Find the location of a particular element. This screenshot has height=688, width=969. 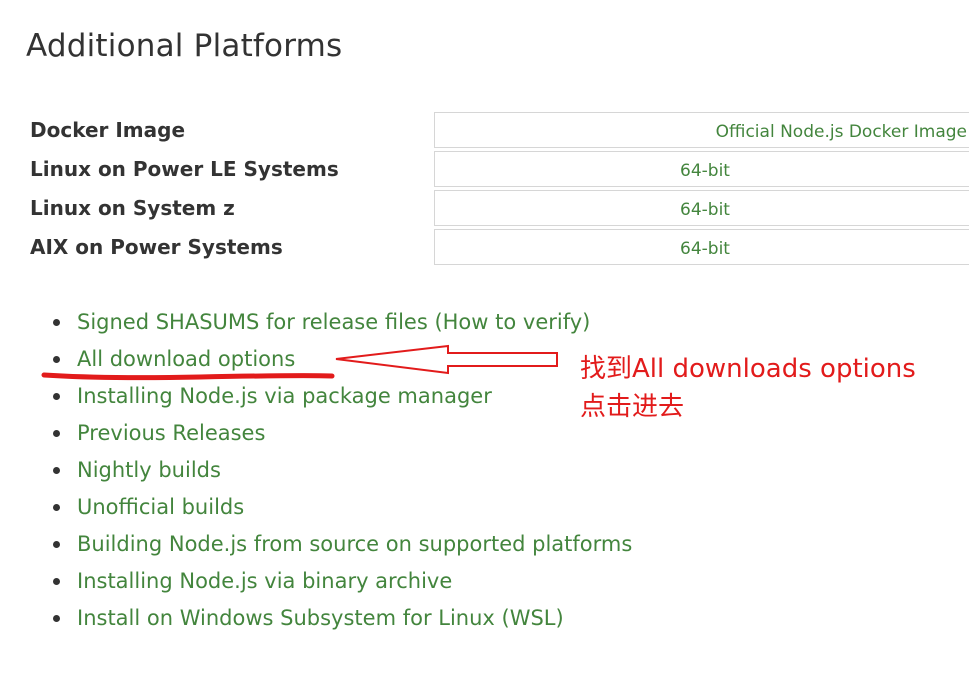

platform-name: Linux on System z is located at coordinates (132, 208).